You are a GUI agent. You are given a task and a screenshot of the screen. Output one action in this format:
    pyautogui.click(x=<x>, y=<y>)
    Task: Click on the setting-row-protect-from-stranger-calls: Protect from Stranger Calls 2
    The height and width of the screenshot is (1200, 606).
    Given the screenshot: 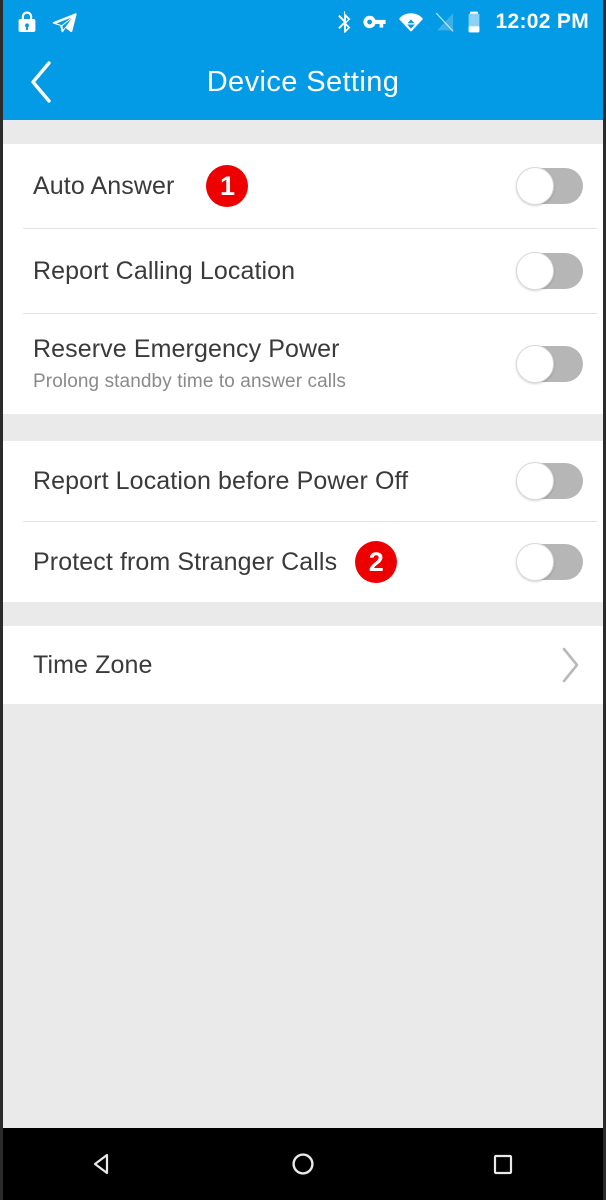 What is the action you would take?
    pyautogui.click(x=303, y=562)
    